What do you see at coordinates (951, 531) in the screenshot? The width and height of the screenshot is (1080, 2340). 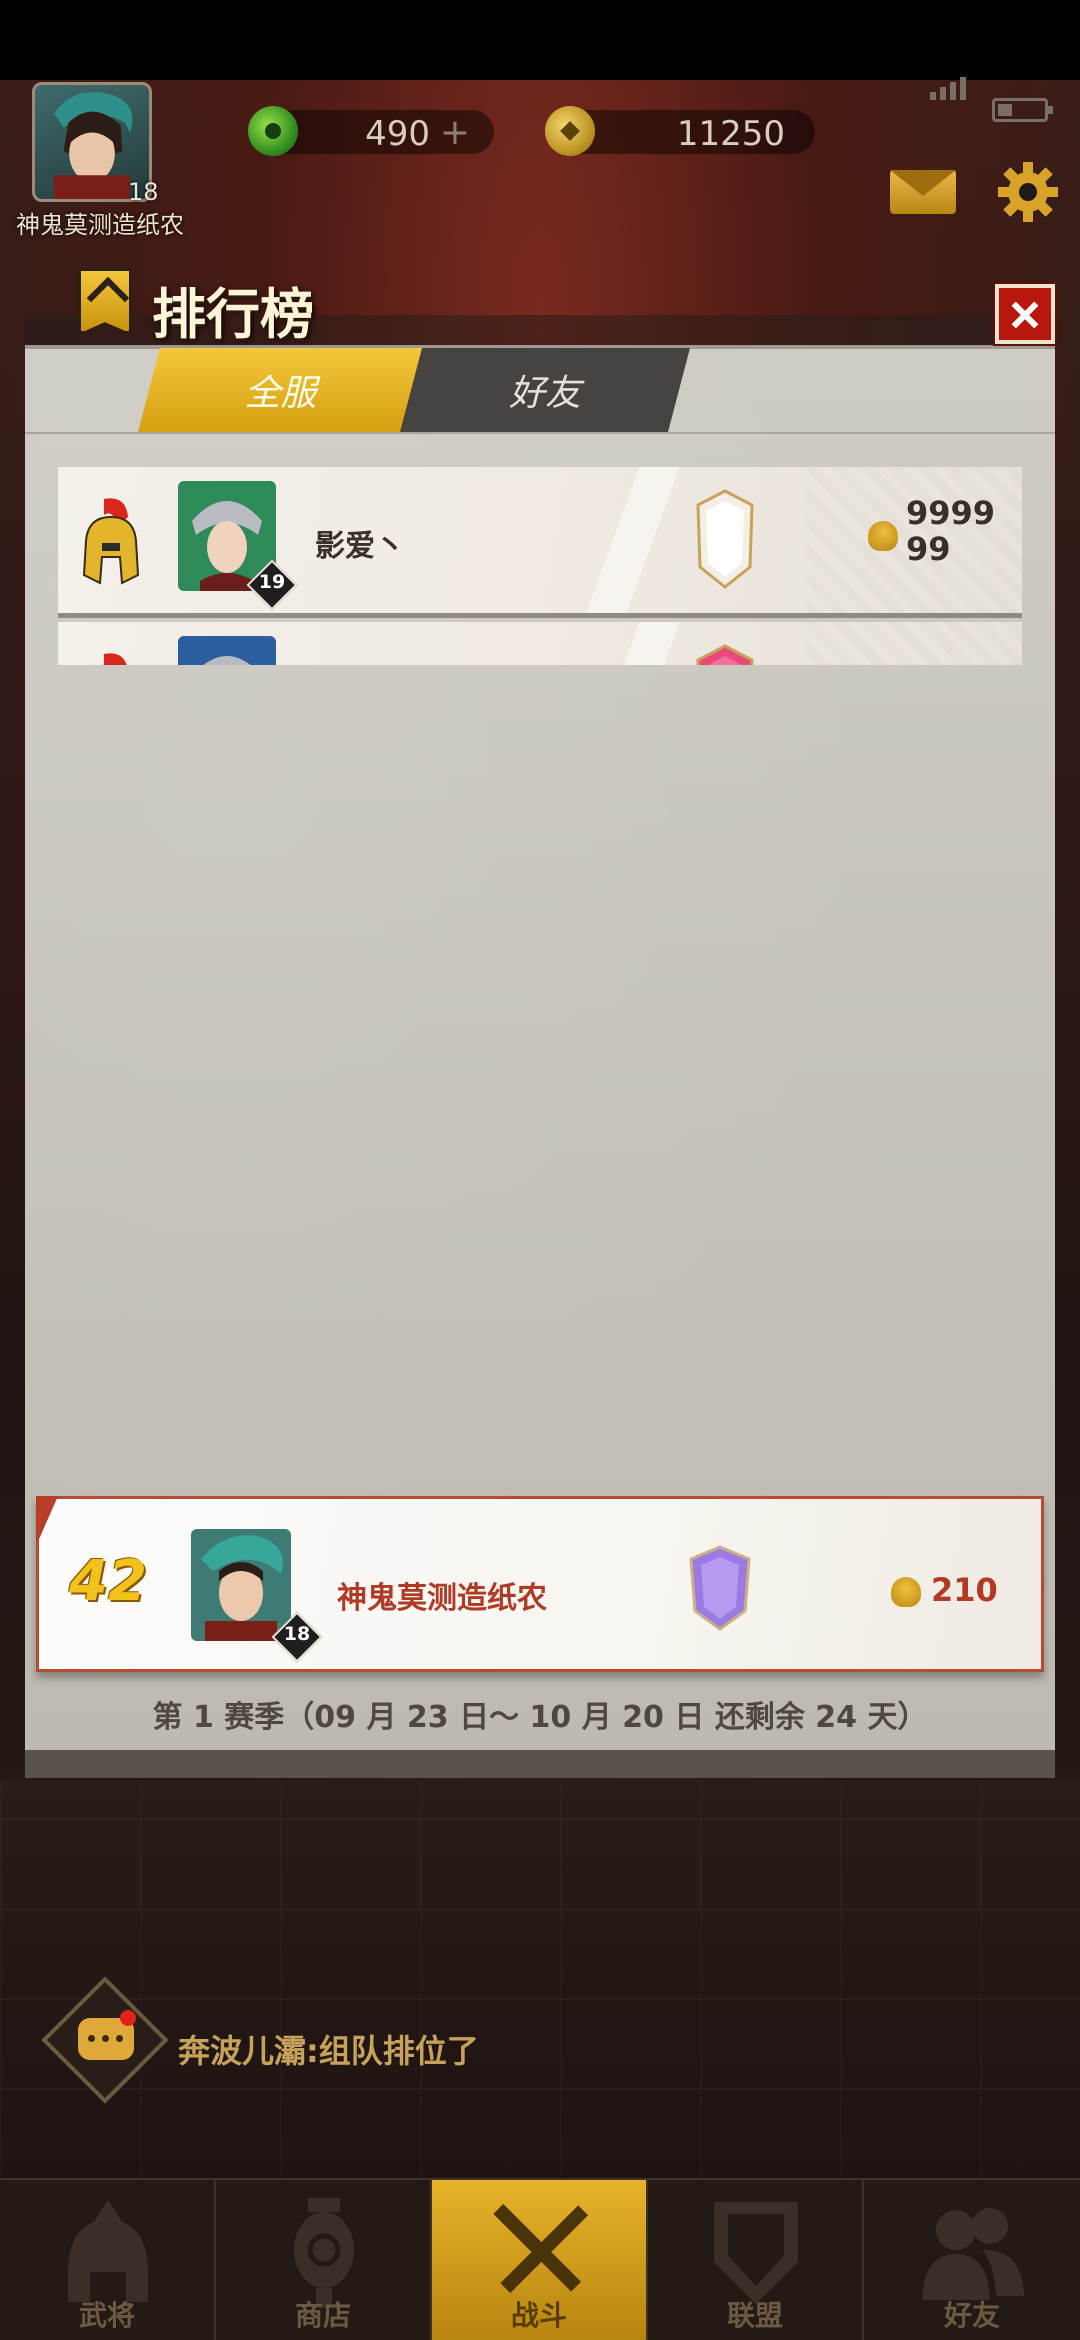 I see `player-score: 999999` at bounding box center [951, 531].